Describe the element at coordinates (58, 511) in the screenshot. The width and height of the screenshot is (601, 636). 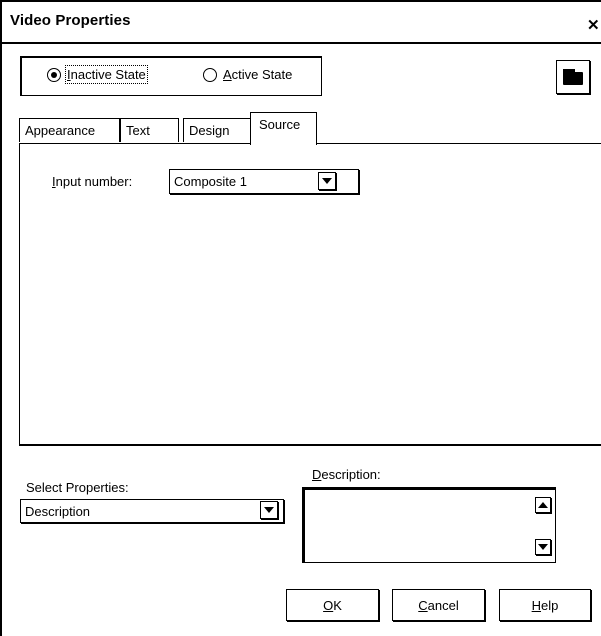
I see `select-properties-value: Description` at that location.